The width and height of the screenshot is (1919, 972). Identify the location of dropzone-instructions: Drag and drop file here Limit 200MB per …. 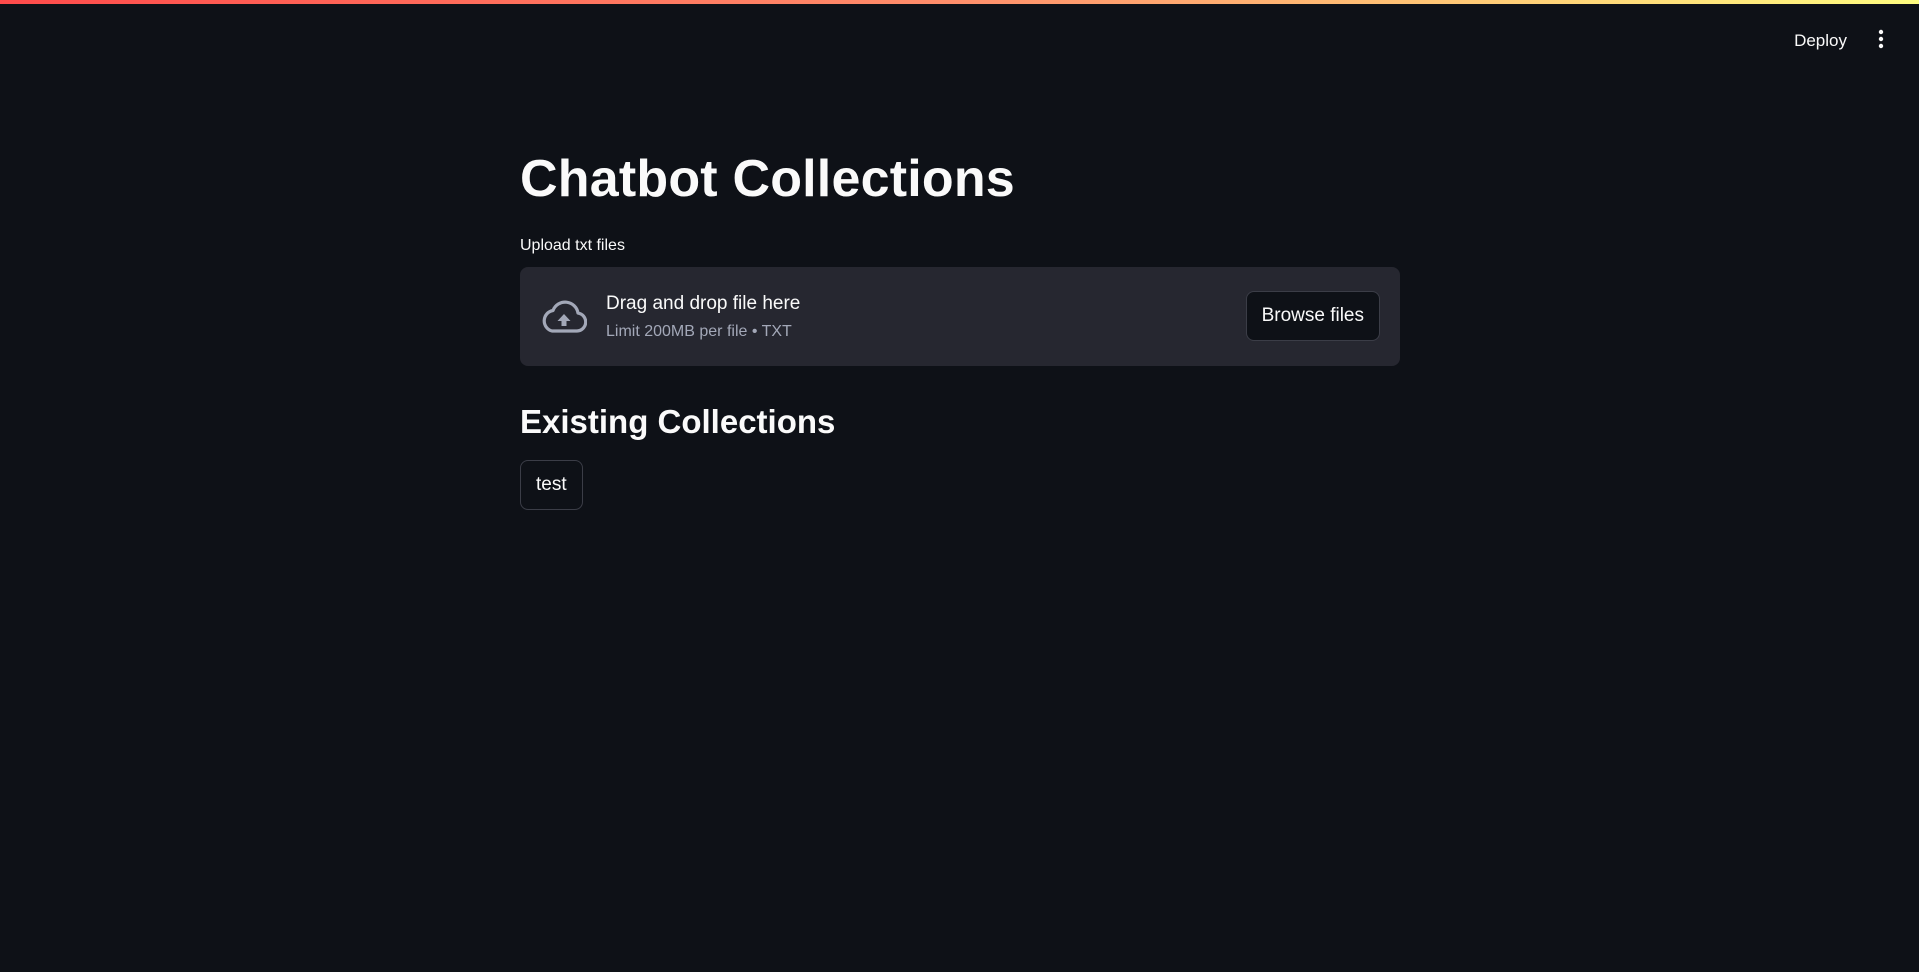
(703, 317).